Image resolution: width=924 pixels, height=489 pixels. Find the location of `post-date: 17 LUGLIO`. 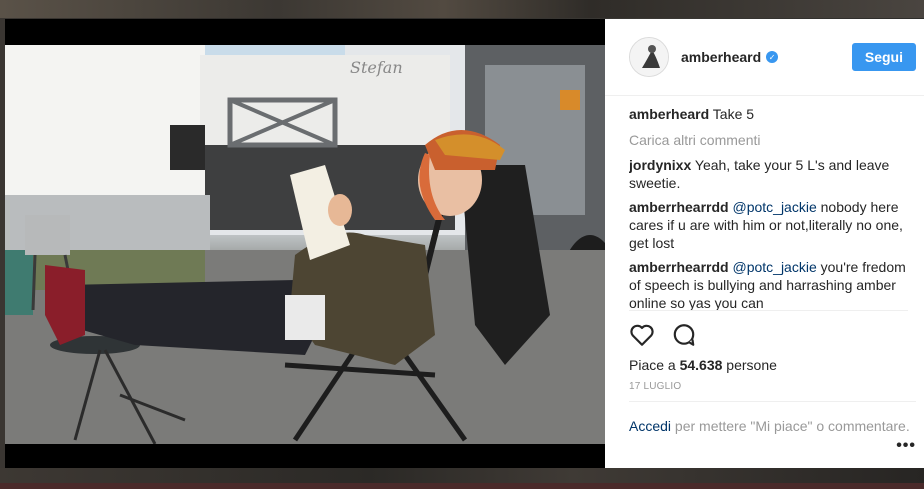

post-date: 17 LUGLIO is located at coordinates (655, 386).